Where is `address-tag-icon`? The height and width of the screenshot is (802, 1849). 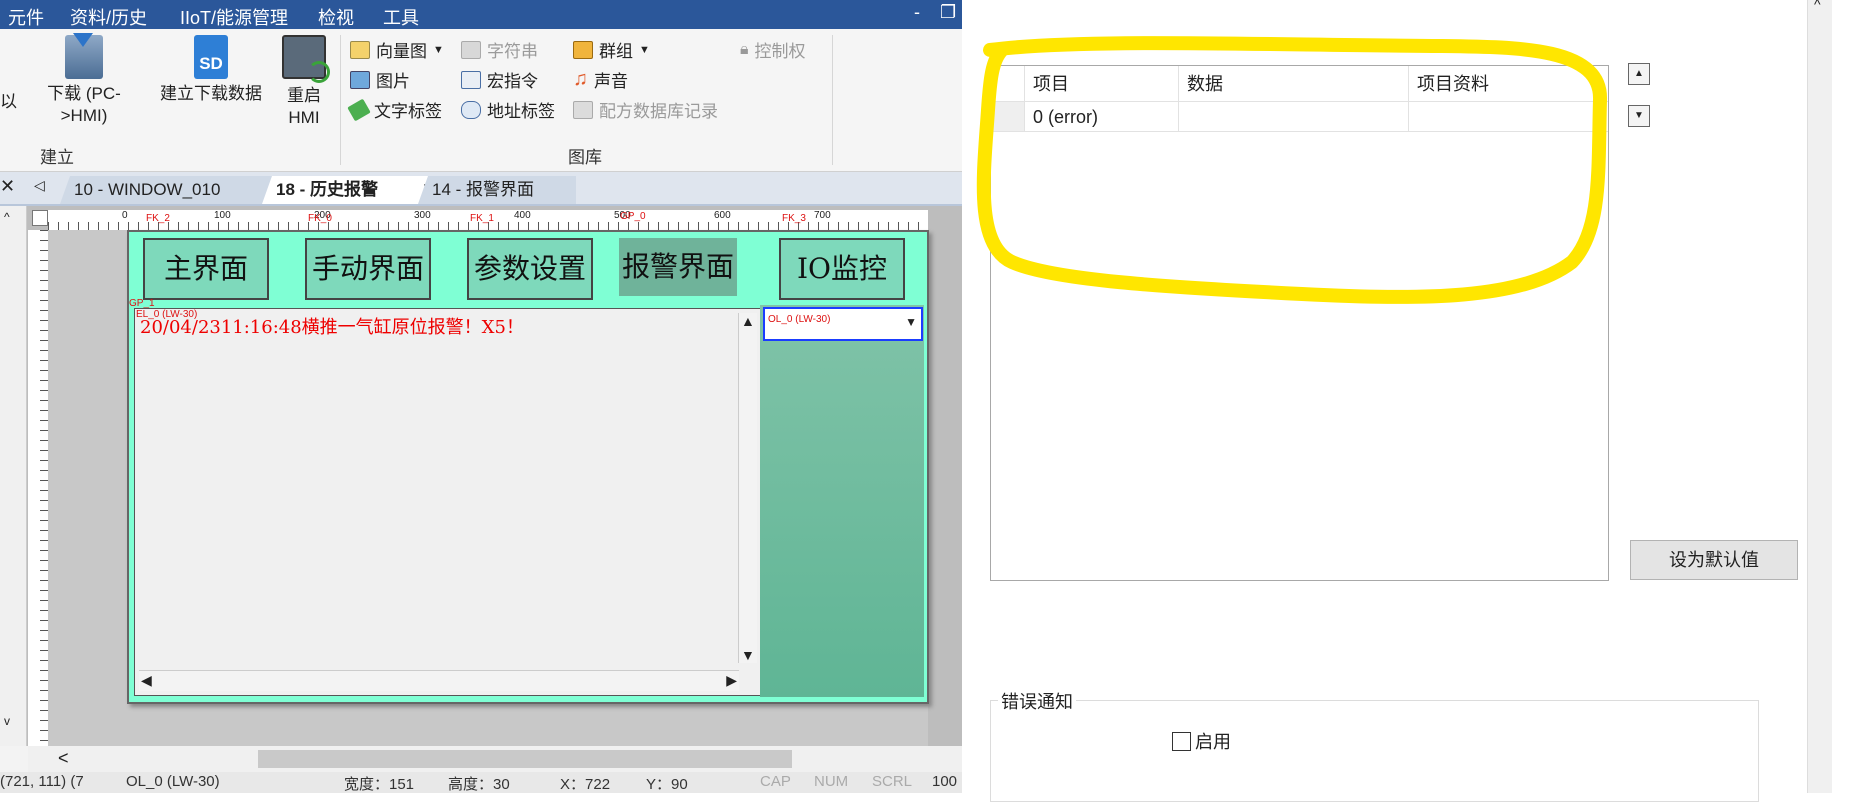
address-tag-icon is located at coordinates (471, 109).